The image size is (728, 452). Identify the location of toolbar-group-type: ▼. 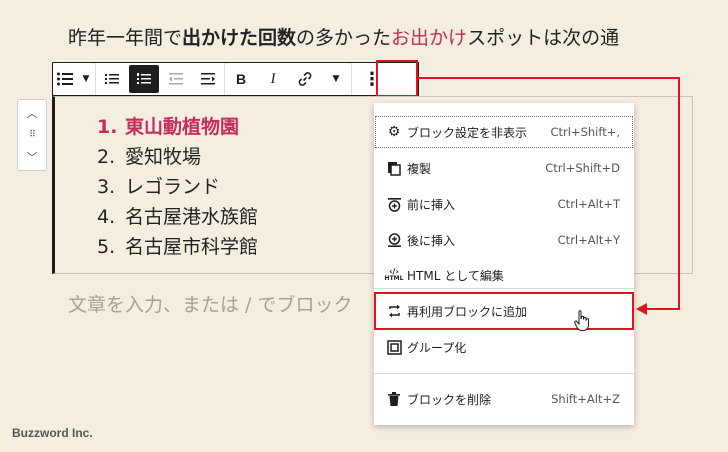
(74, 79).